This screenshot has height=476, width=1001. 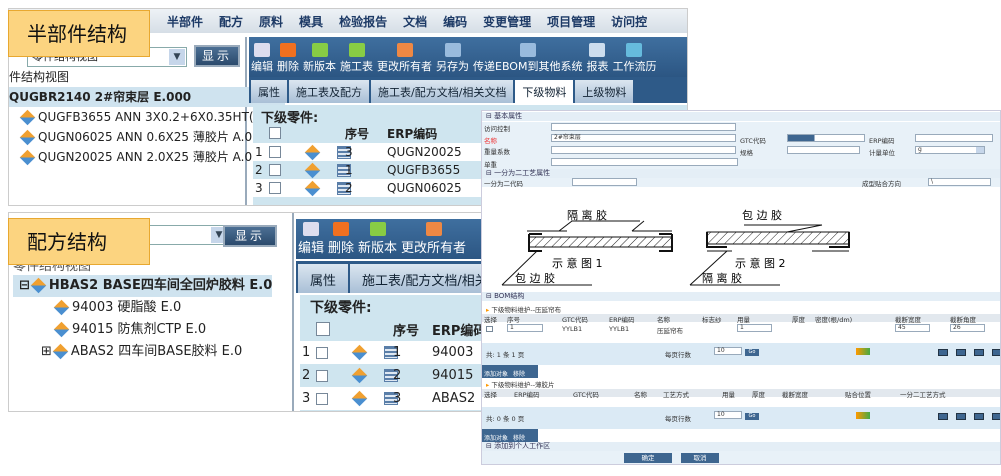 I want to click on qty-input: 1, so click(x=754, y=328).